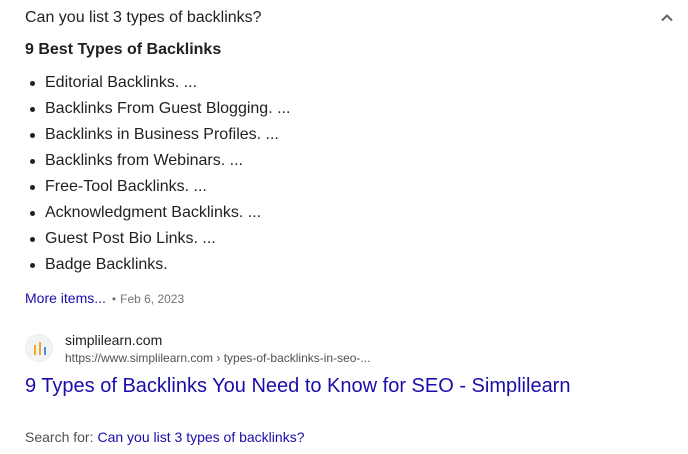 The width and height of the screenshot is (688, 454). Describe the element at coordinates (39, 348) in the screenshot. I see `simplilearn-favicon-icon` at that location.